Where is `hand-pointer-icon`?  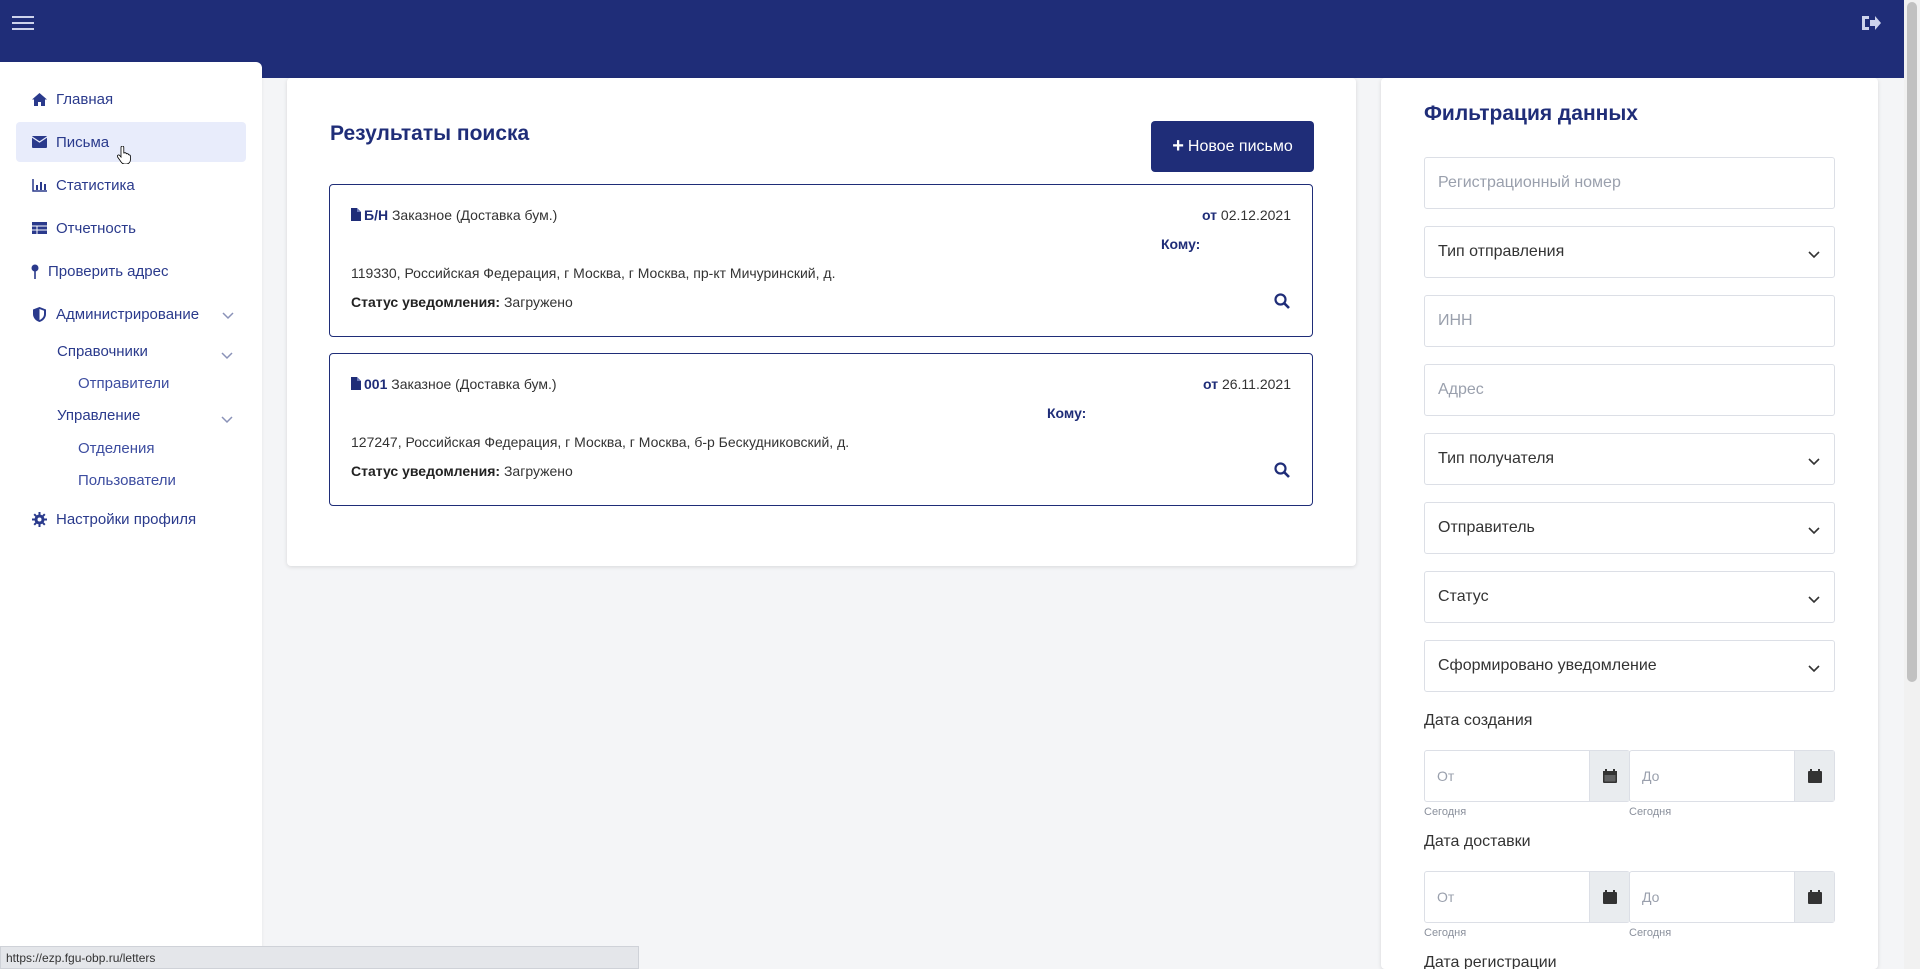
hand-pointer-icon is located at coordinates (123, 157).